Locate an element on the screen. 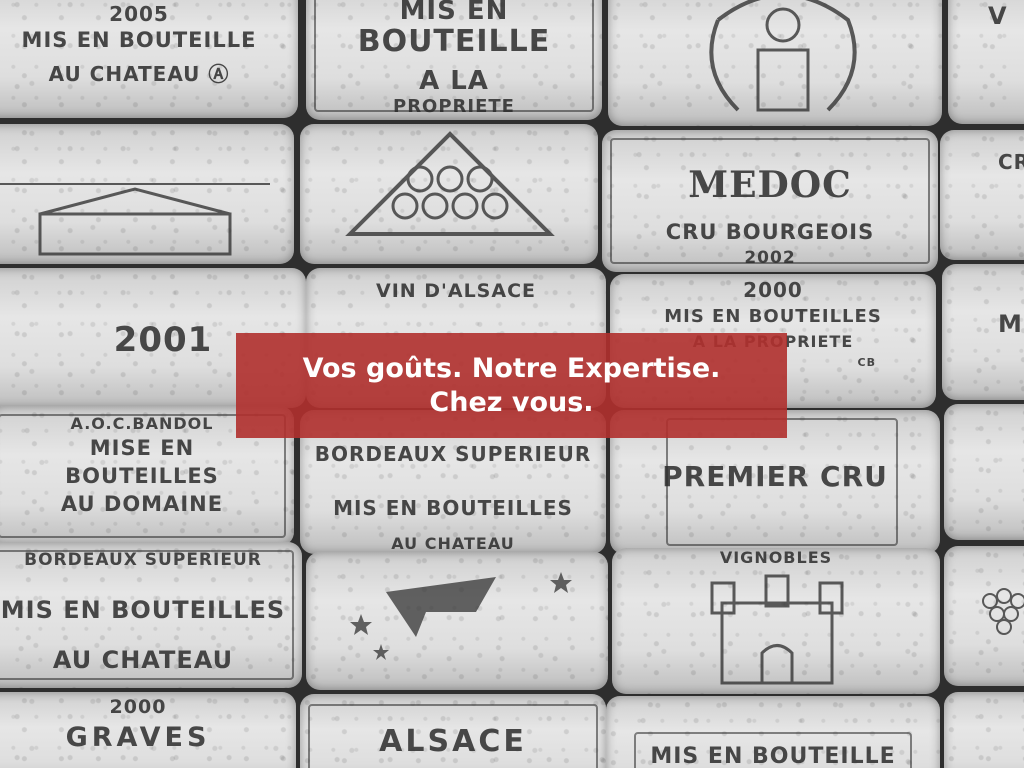 The width and height of the screenshot is (1024, 768). cork-text: PROPRIETE is located at coordinates (454, 106).